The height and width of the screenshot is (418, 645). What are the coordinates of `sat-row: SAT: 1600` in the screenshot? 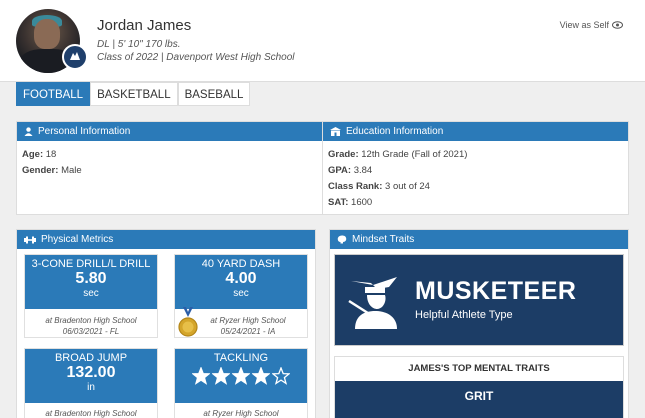 It's located at (475, 202).